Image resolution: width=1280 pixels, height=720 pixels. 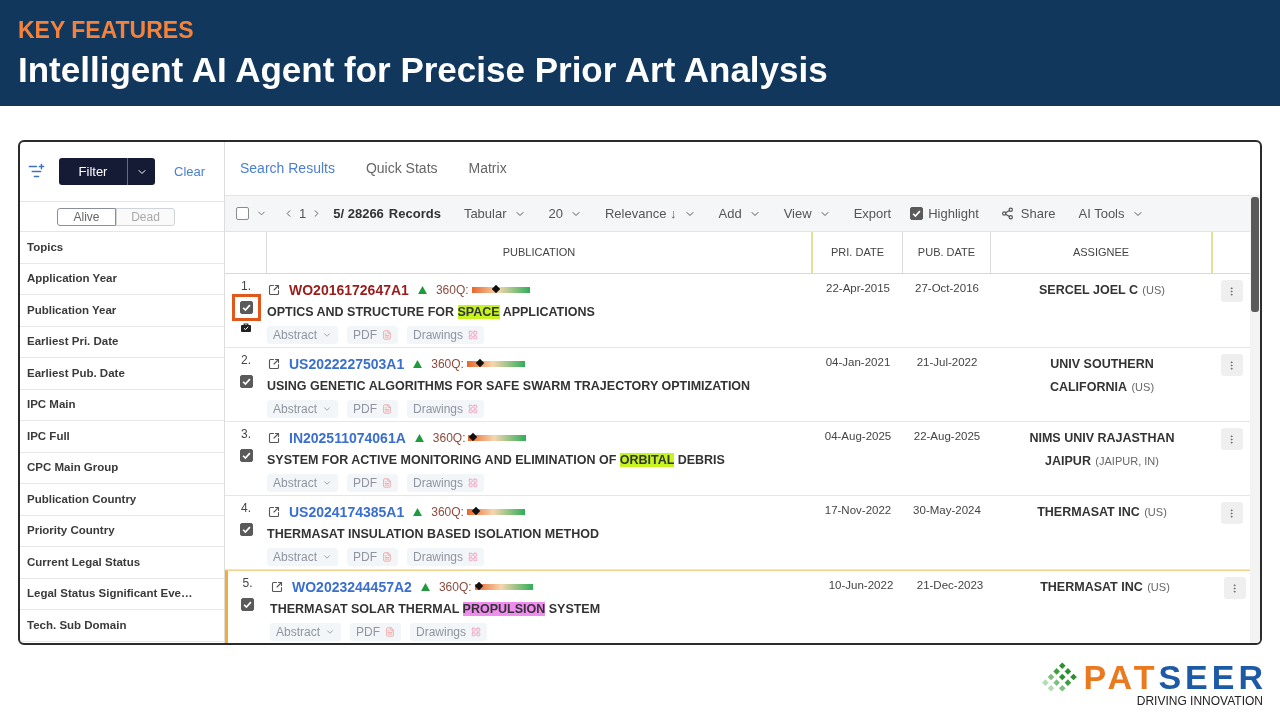 I want to click on filter-category: Current Legal Status, so click(x=122, y=563).